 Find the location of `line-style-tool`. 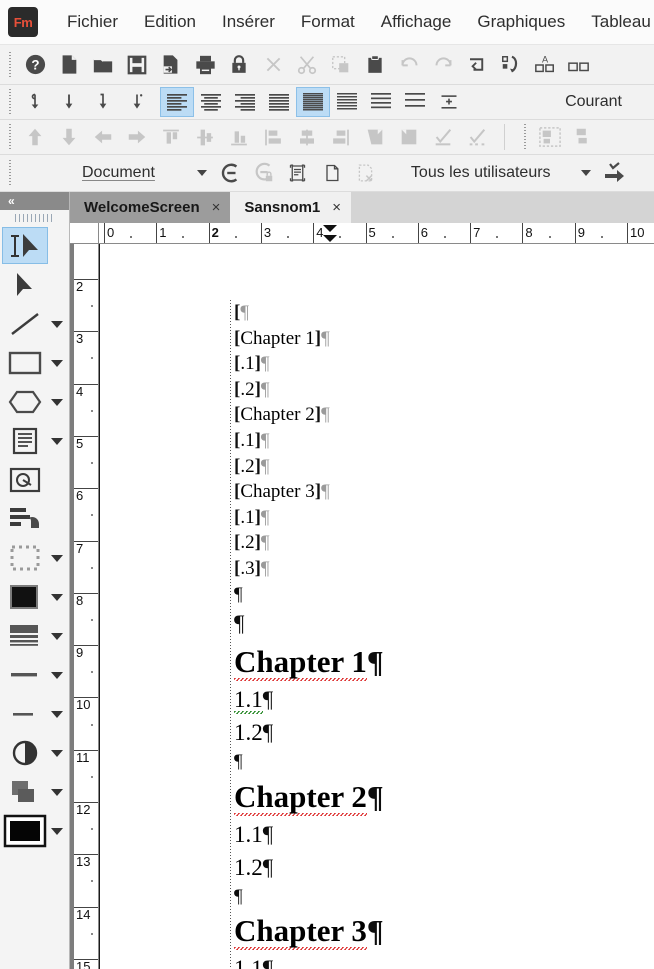

line-style-tool is located at coordinates (25, 713).